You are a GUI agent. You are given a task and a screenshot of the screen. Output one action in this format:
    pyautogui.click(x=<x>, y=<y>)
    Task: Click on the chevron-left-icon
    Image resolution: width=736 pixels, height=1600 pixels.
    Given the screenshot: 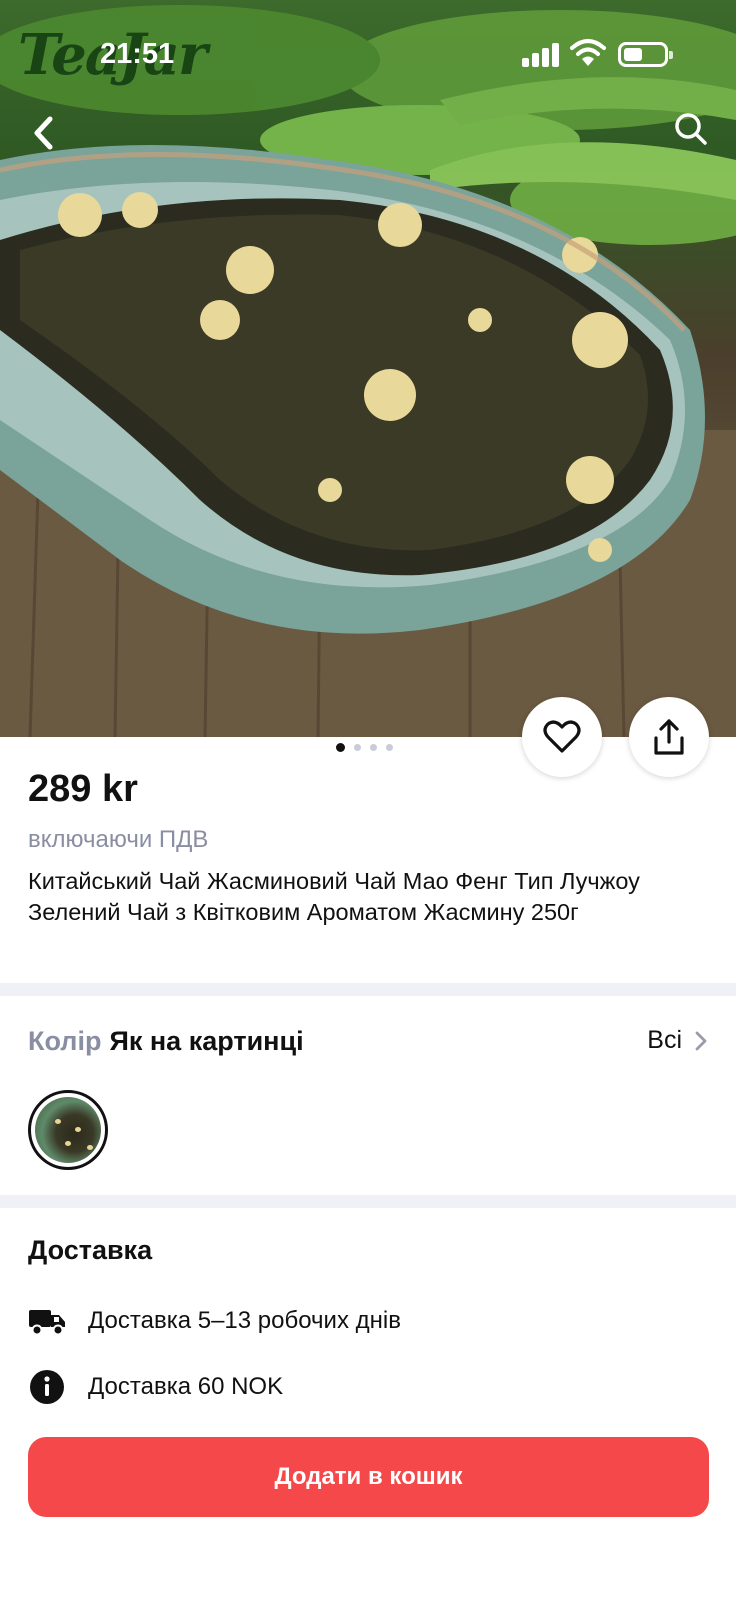 What is the action you would take?
    pyautogui.click(x=43, y=133)
    